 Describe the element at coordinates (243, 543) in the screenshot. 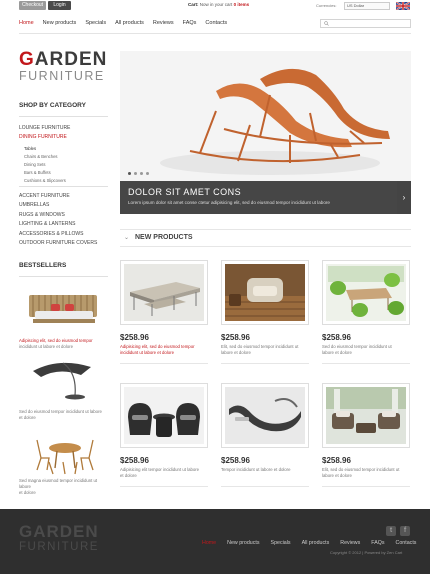

I see `footer-nav-new-products: New products` at that location.